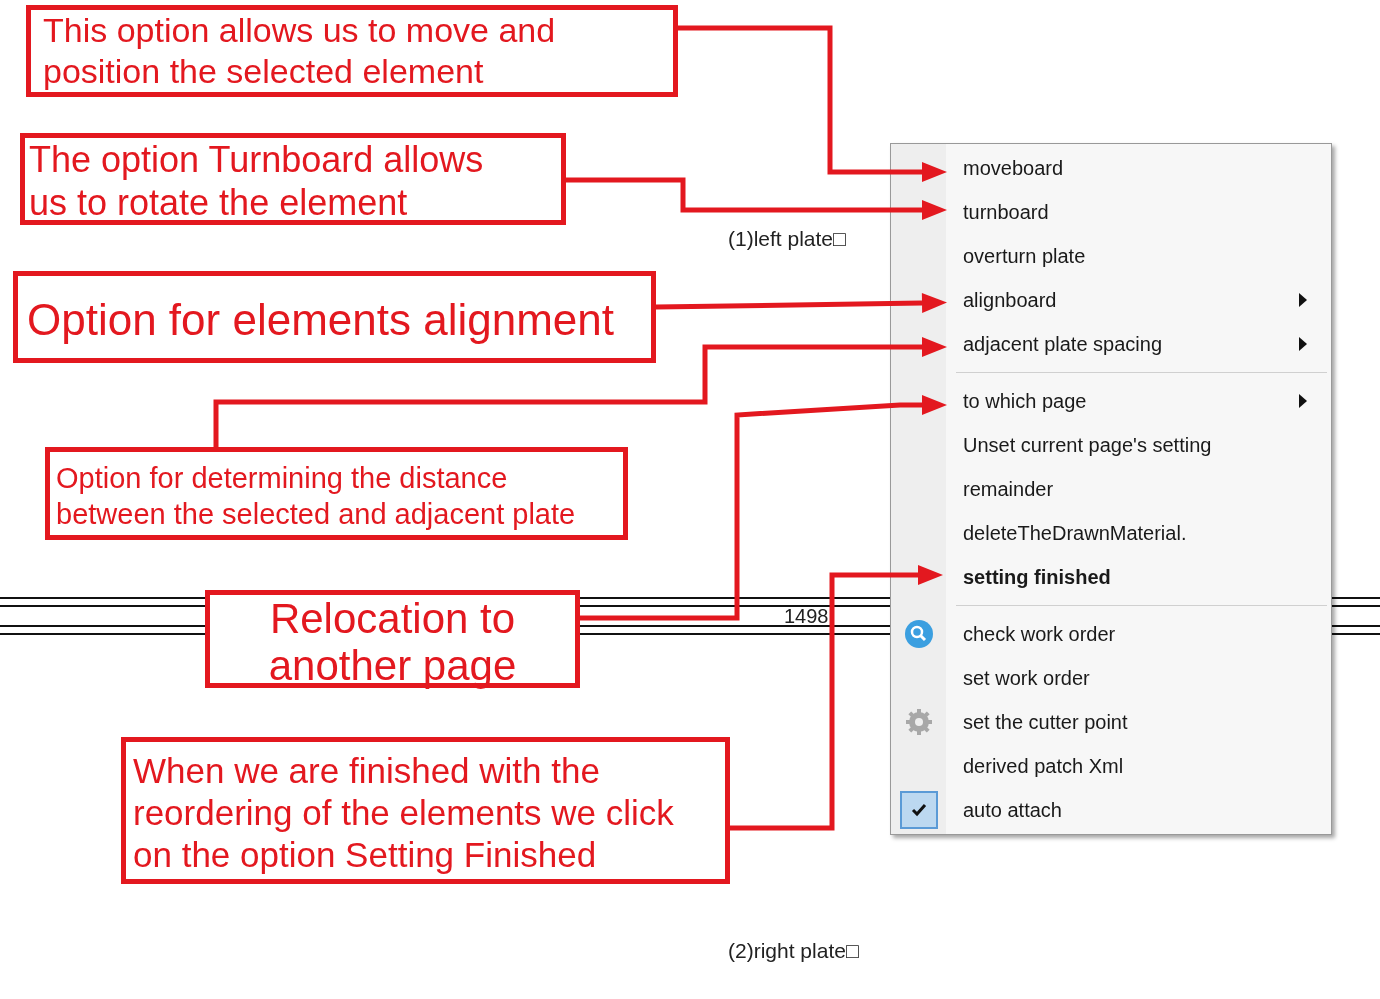 Image resolution: width=1380 pixels, height=999 pixels. I want to click on menu-item: Unset current page's setting, so click(1111, 445).